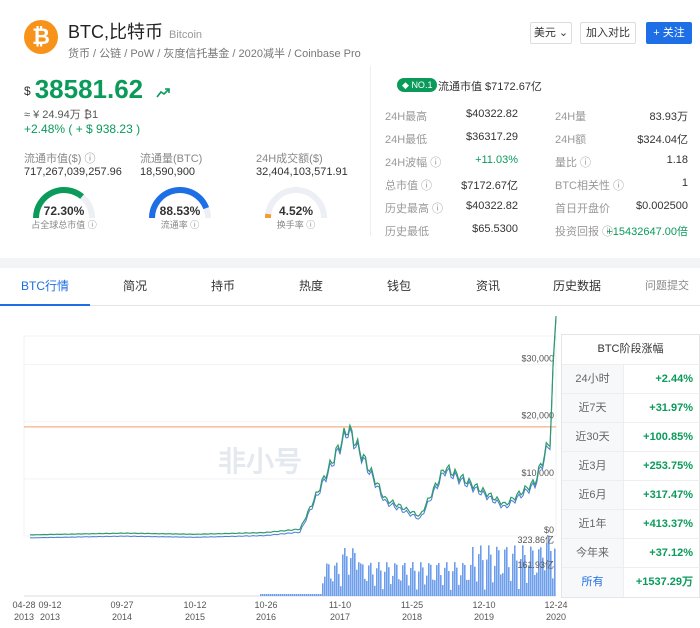 This screenshot has width=700, height=628. Describe the element at coordinates (194, 605) in the screenshot. I see `x-tick-label: 10-12` at that location.